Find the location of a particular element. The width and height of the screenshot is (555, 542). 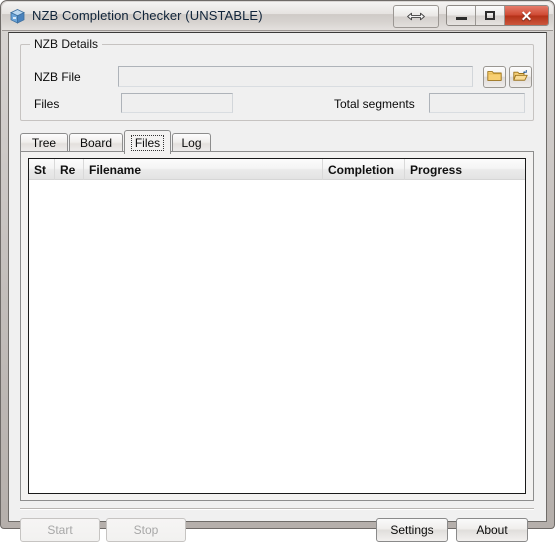

blue-cube-icon is located at coordinates (17, 16).